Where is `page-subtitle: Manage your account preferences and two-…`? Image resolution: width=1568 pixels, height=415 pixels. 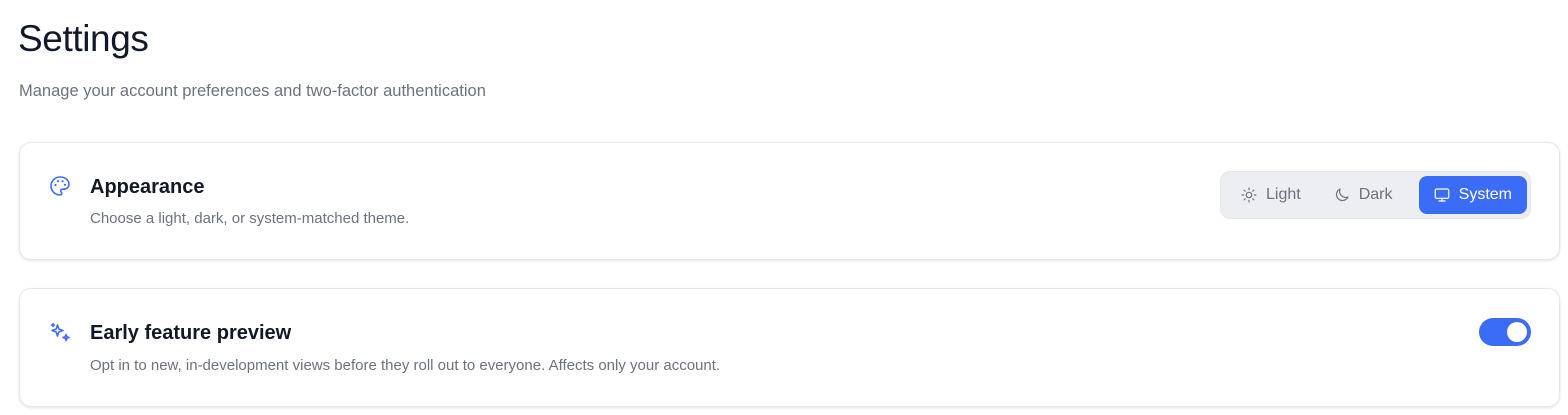
page-subtitle: Manage your account preferences and two-… is located at coordinates (252, 91).